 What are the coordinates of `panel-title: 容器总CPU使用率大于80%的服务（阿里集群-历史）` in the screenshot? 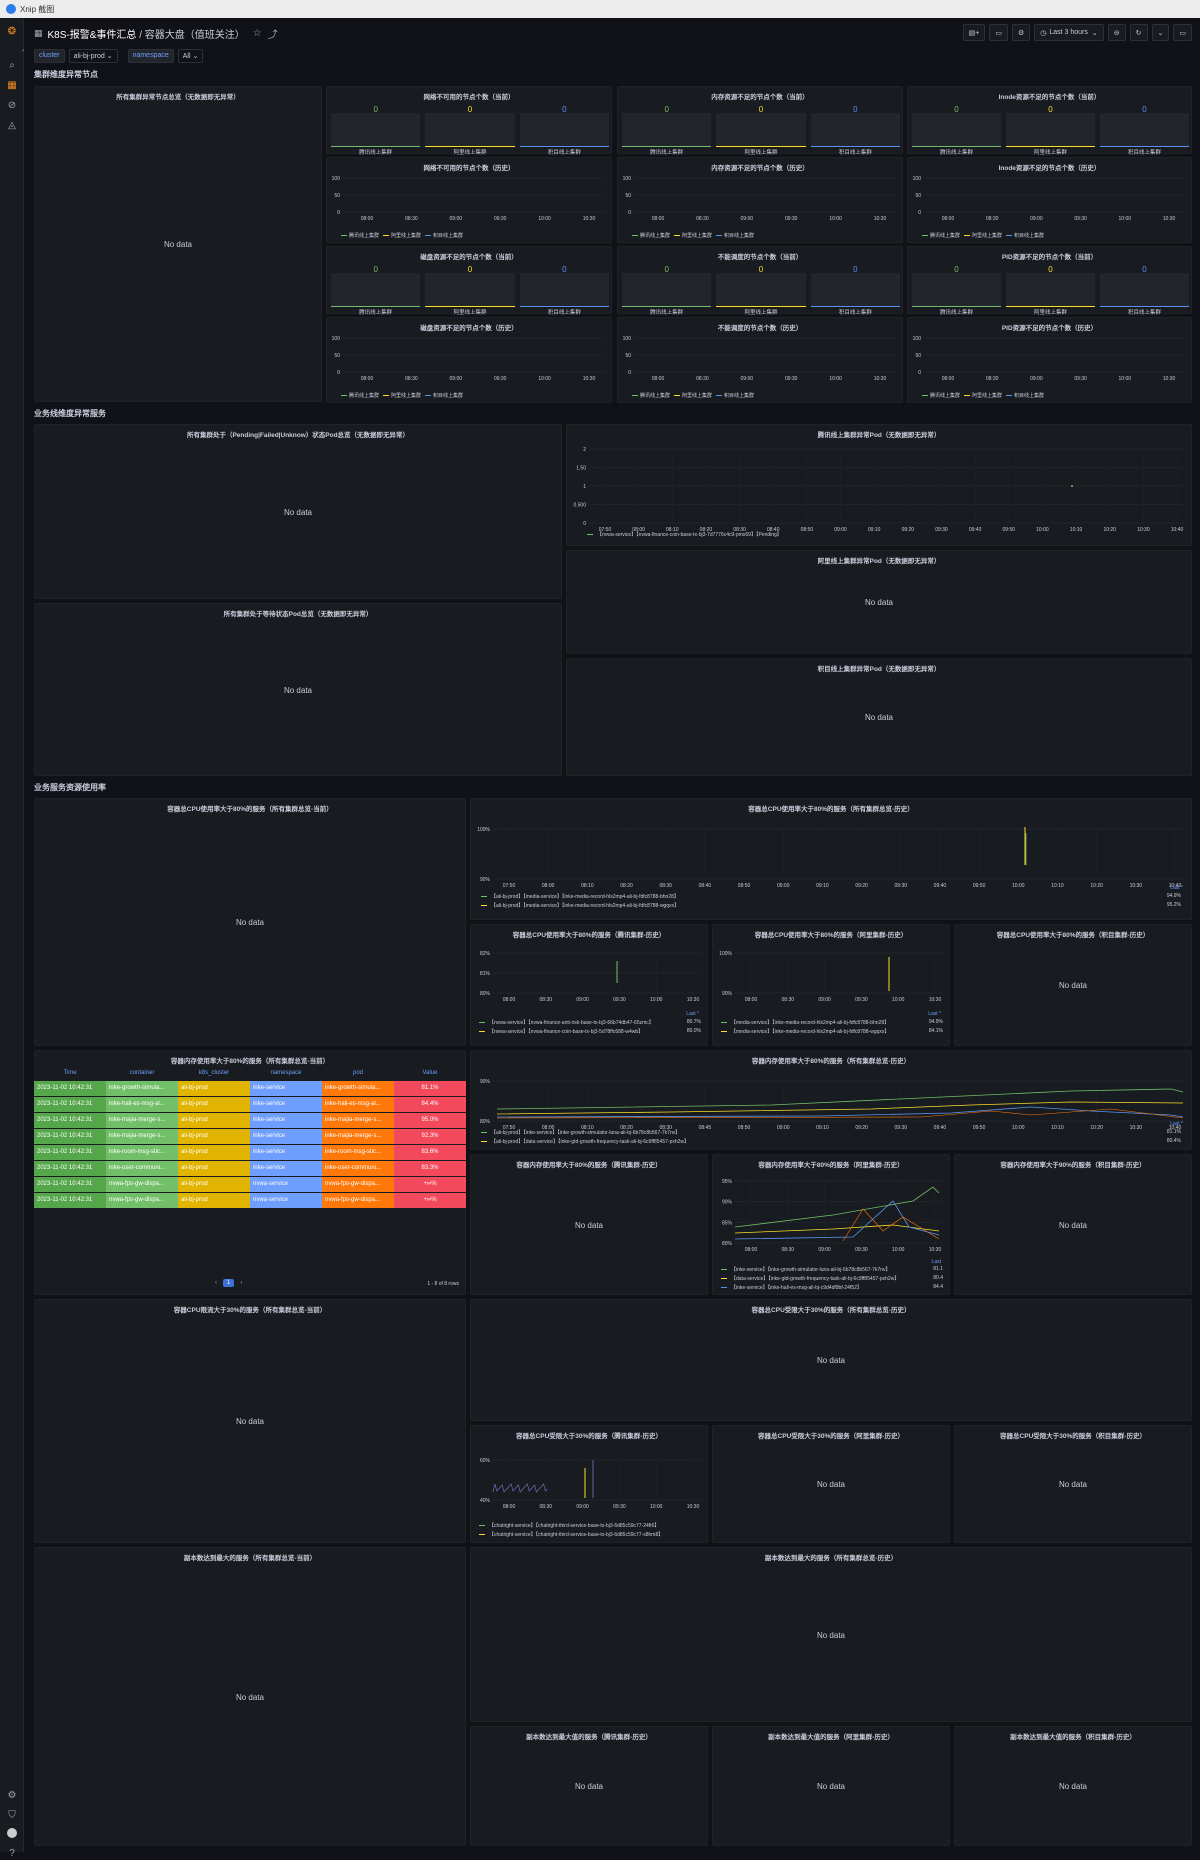 It's located at (831, 934).